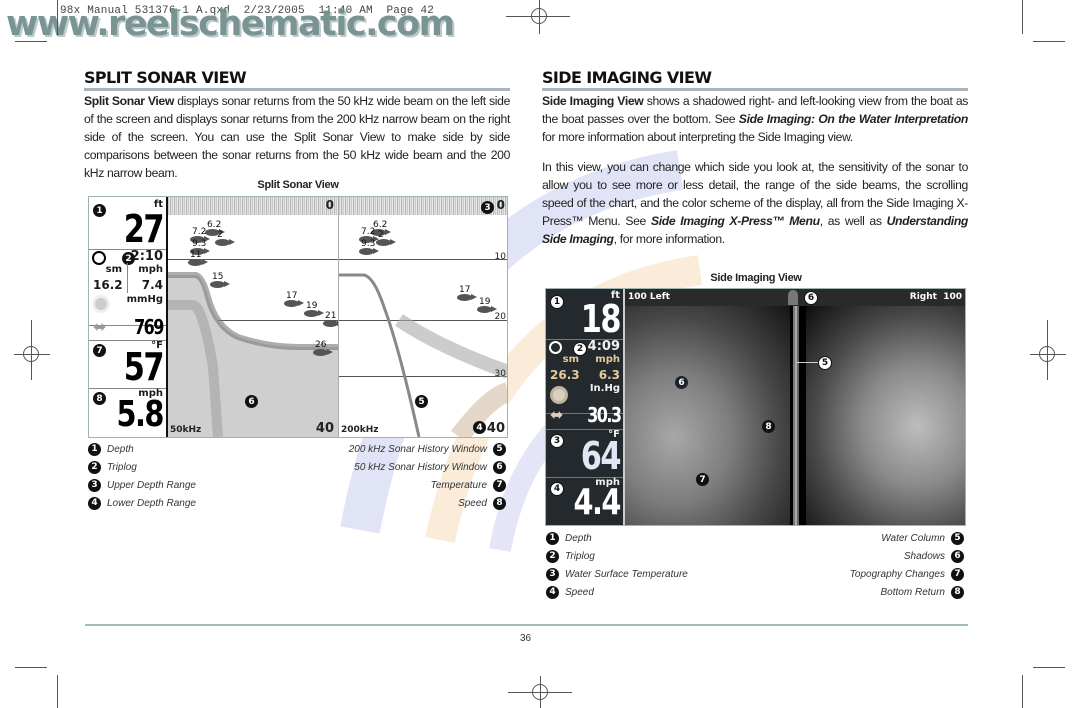  What do you see at coordinates (146, 256) in the screenshot?
I see `triplog-time: 2:10` at bounding box center [146, 256].